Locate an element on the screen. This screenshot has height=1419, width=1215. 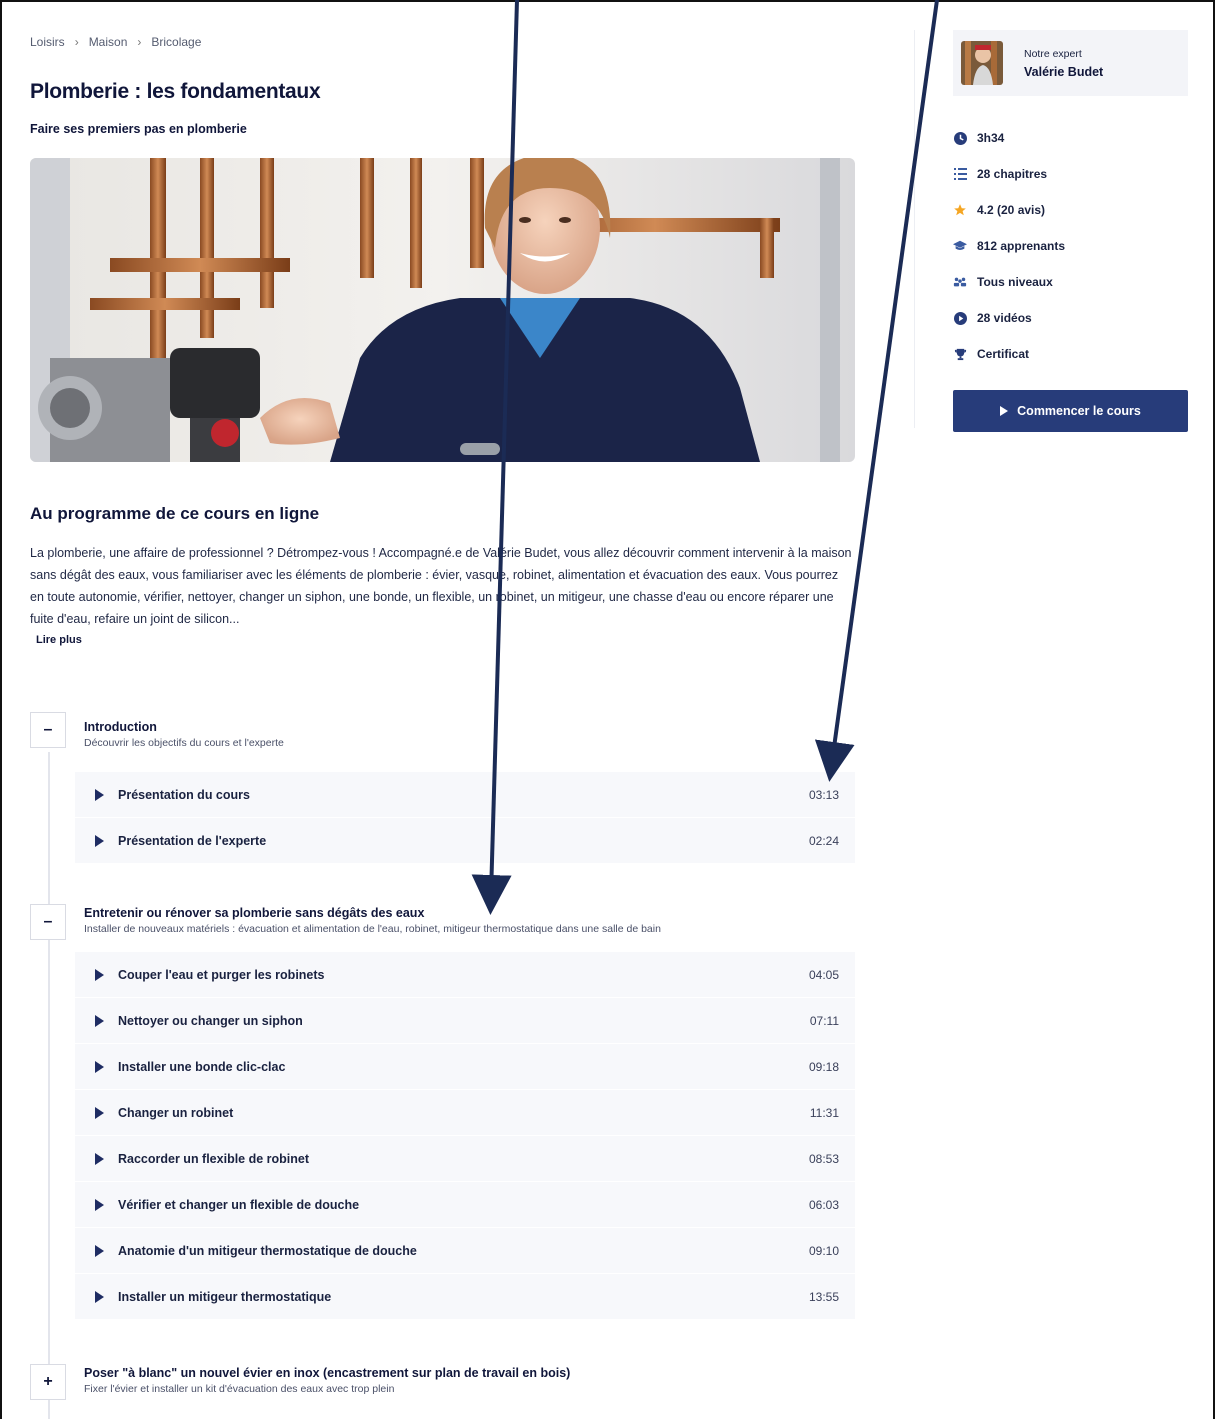
graduation-cap-icon is located at coordinates (960, 246).